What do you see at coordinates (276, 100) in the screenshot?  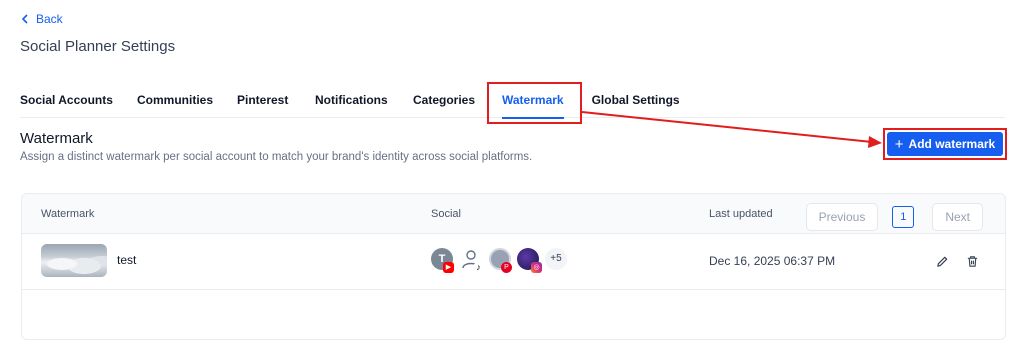 I see `tab-pinterest: Pinterest` at bounding box center [276, 100].